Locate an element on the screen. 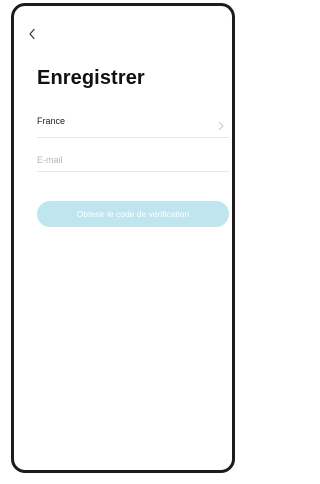  country-value: France is located at coordinates (51, 121).